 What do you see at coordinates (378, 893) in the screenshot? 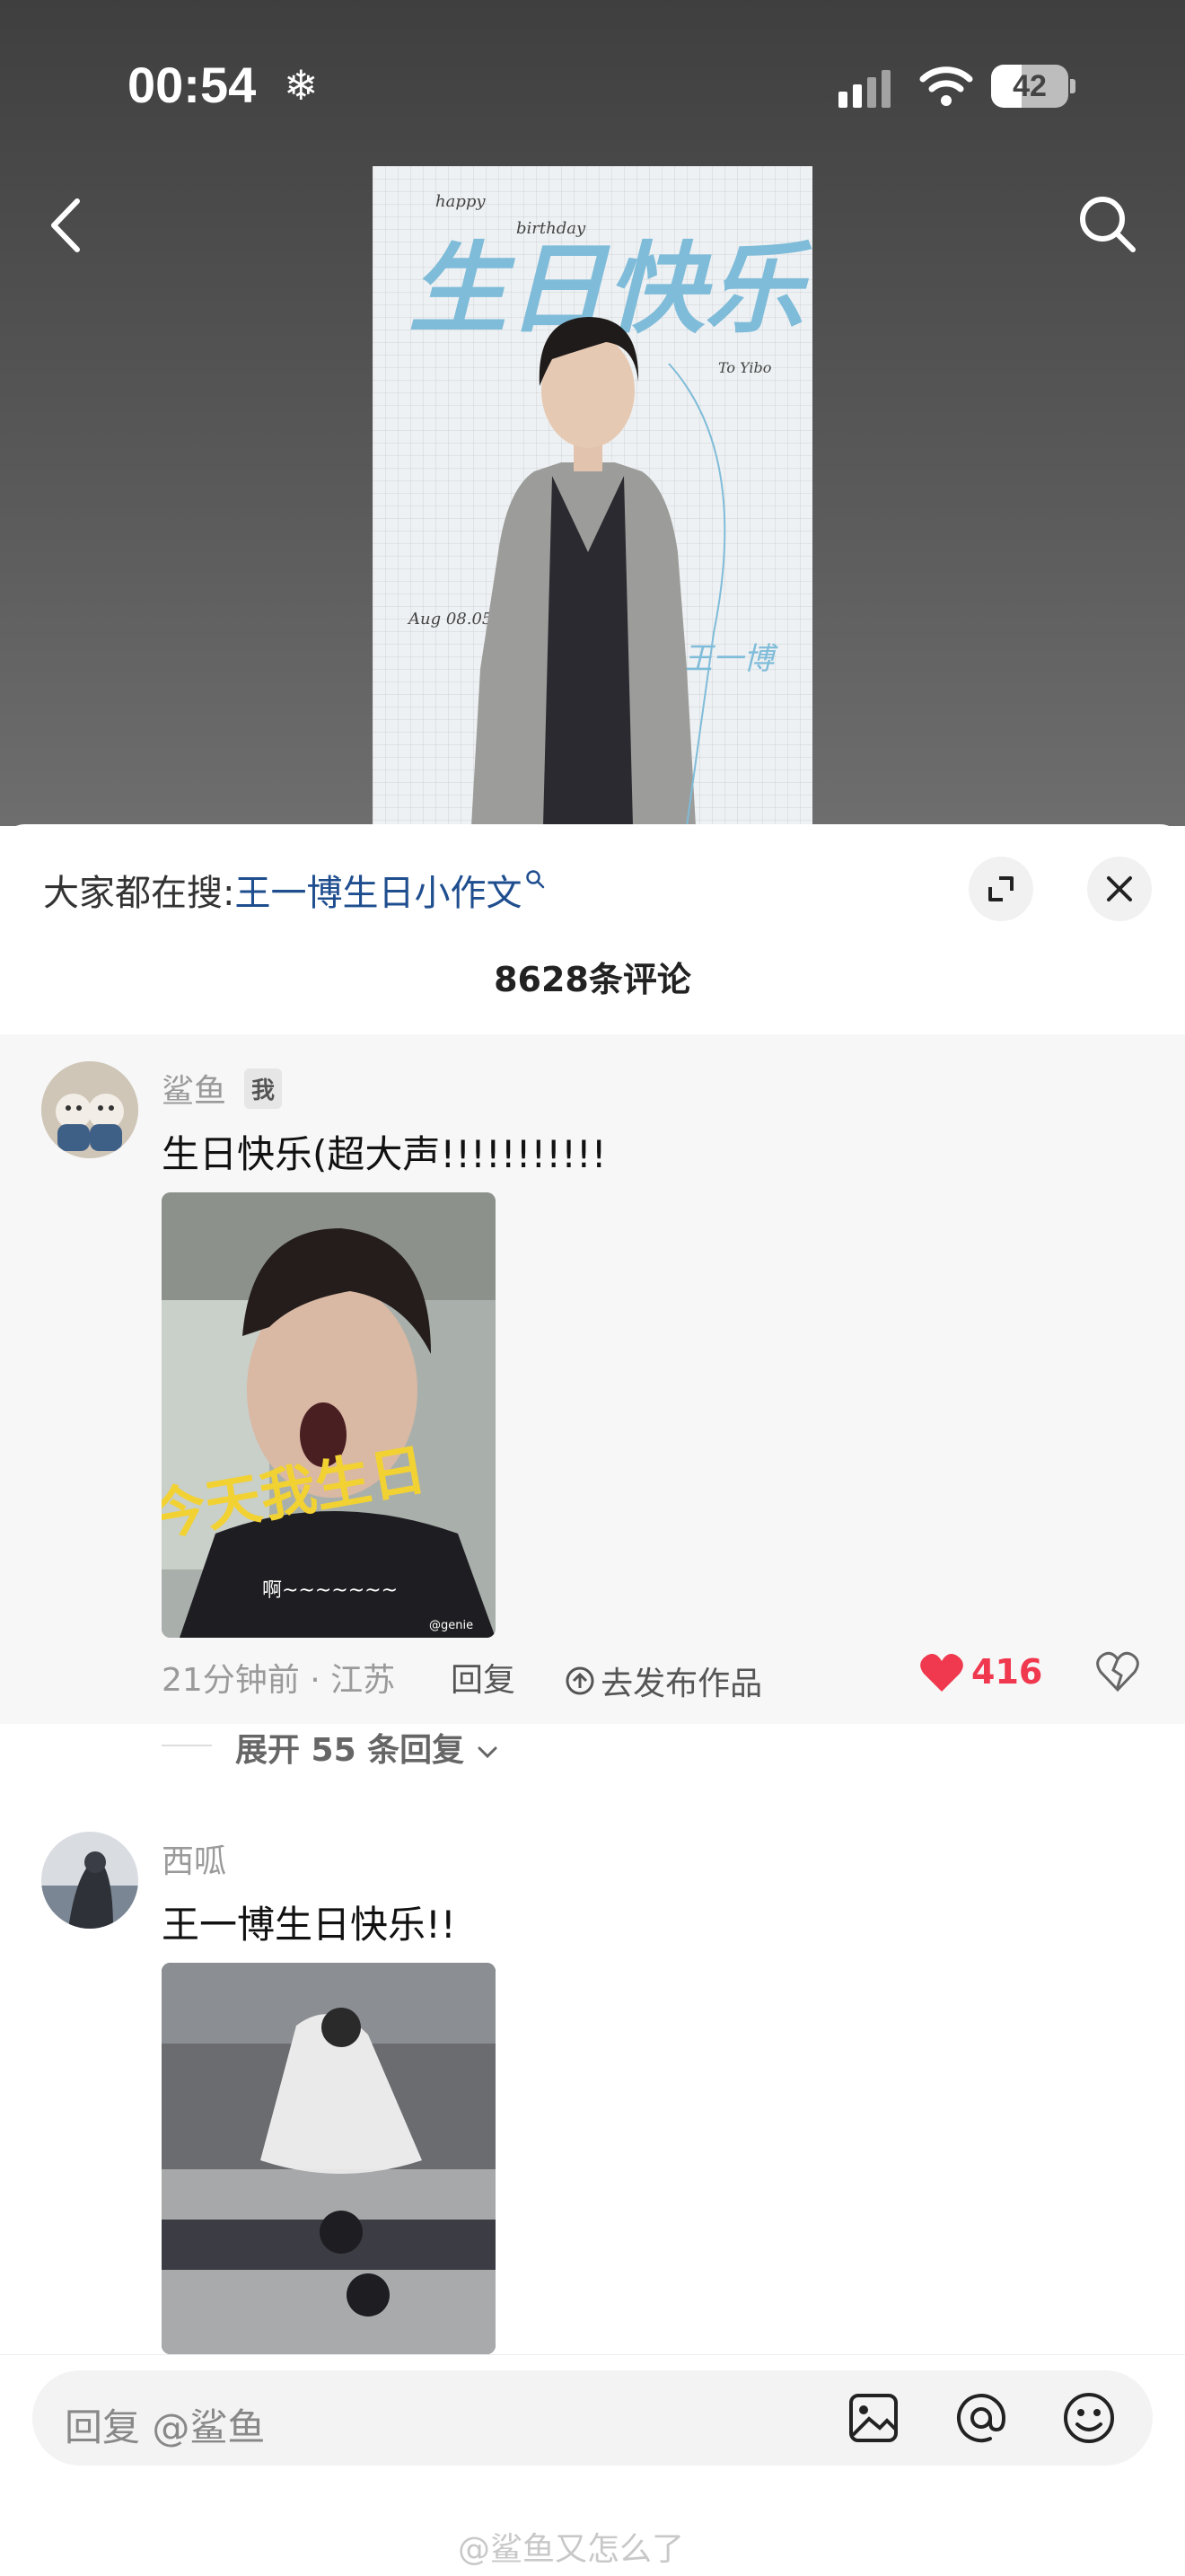
I see `hot-search-term: 王一博生日小作文` at bounding box center [378, 893].